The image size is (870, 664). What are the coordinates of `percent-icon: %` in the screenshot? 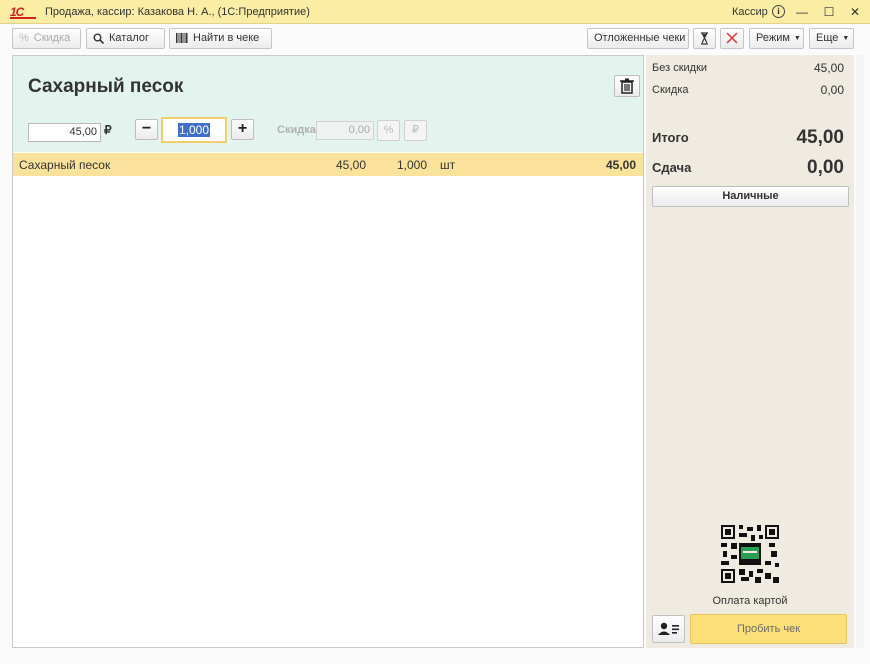 It's located at (24, 38).